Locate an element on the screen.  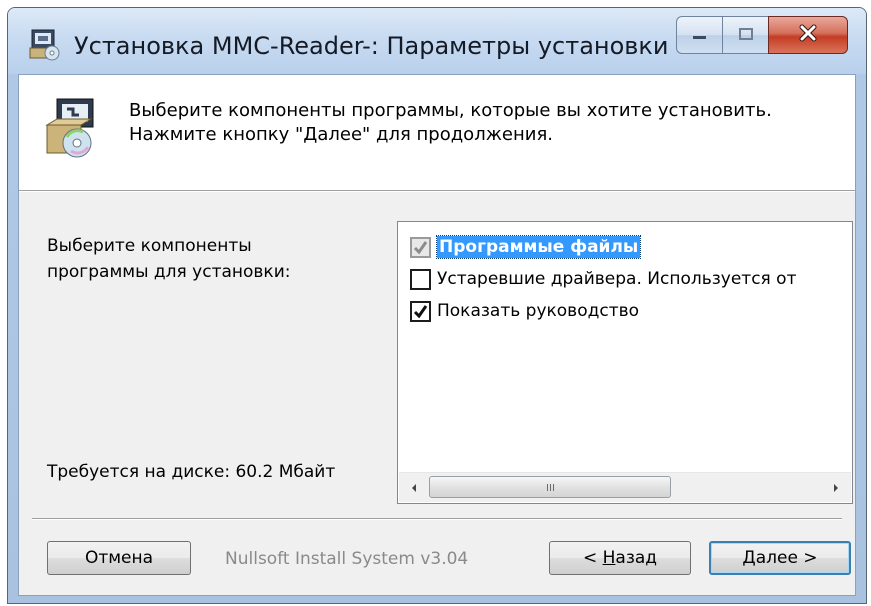
scrollbar-thumb is located at coordinates (550, 487).